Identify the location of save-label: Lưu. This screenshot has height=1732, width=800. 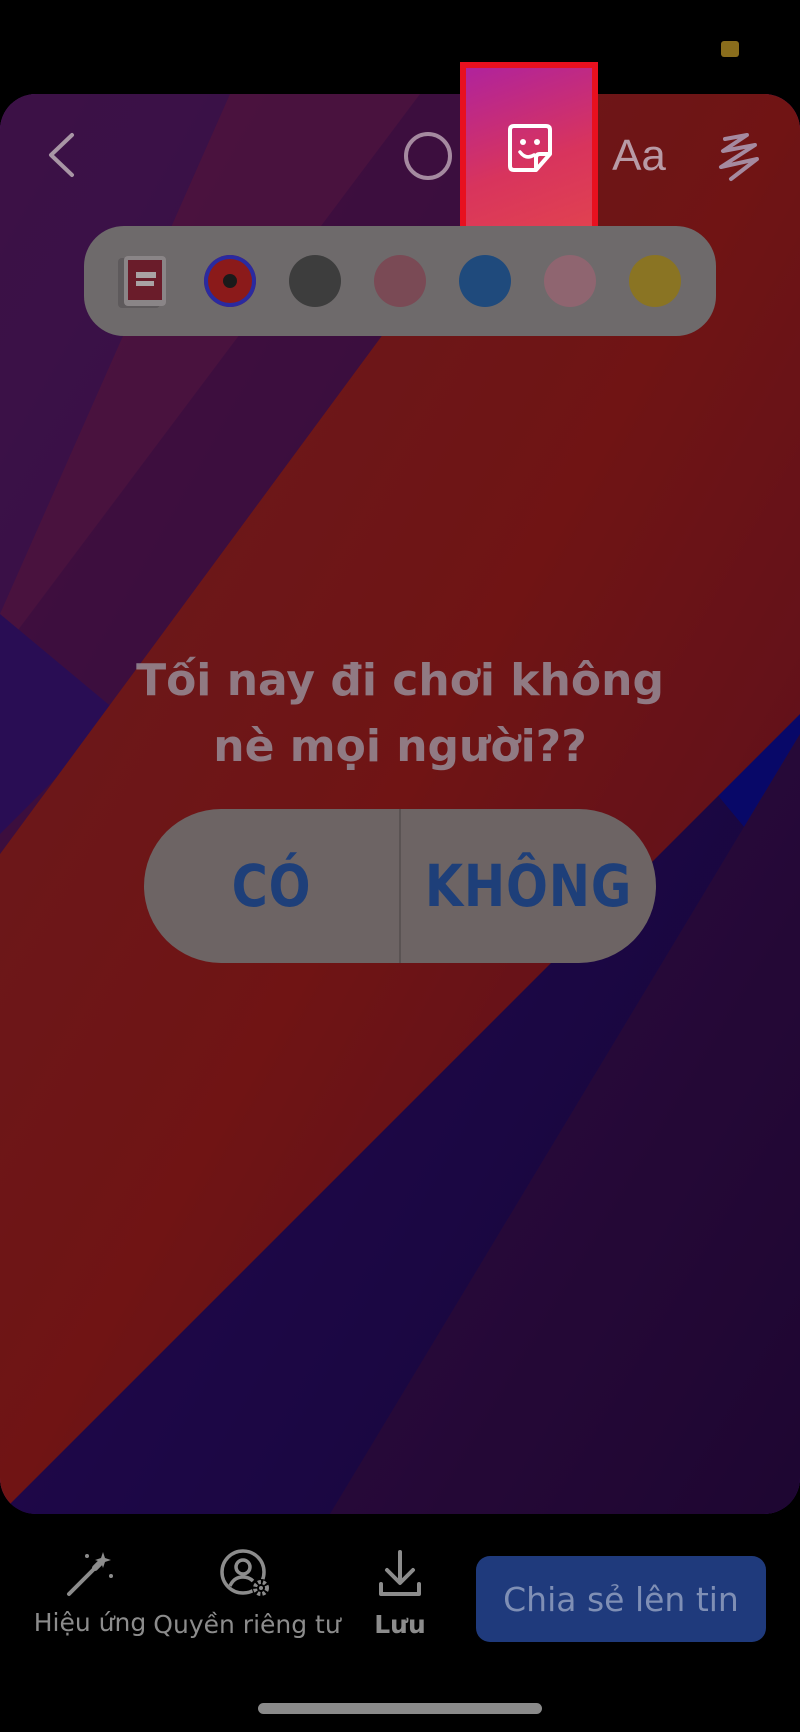
(400, 1624).